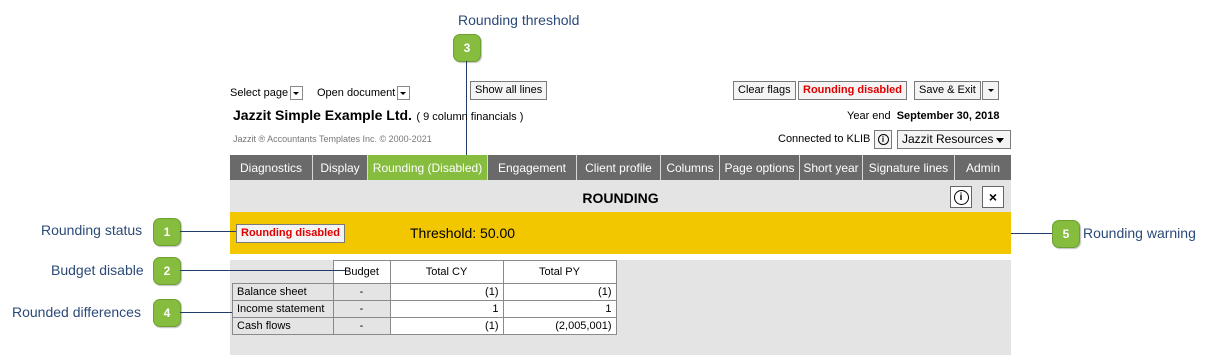  I want to click on callout-badge-2: 2, so click(167, 271).